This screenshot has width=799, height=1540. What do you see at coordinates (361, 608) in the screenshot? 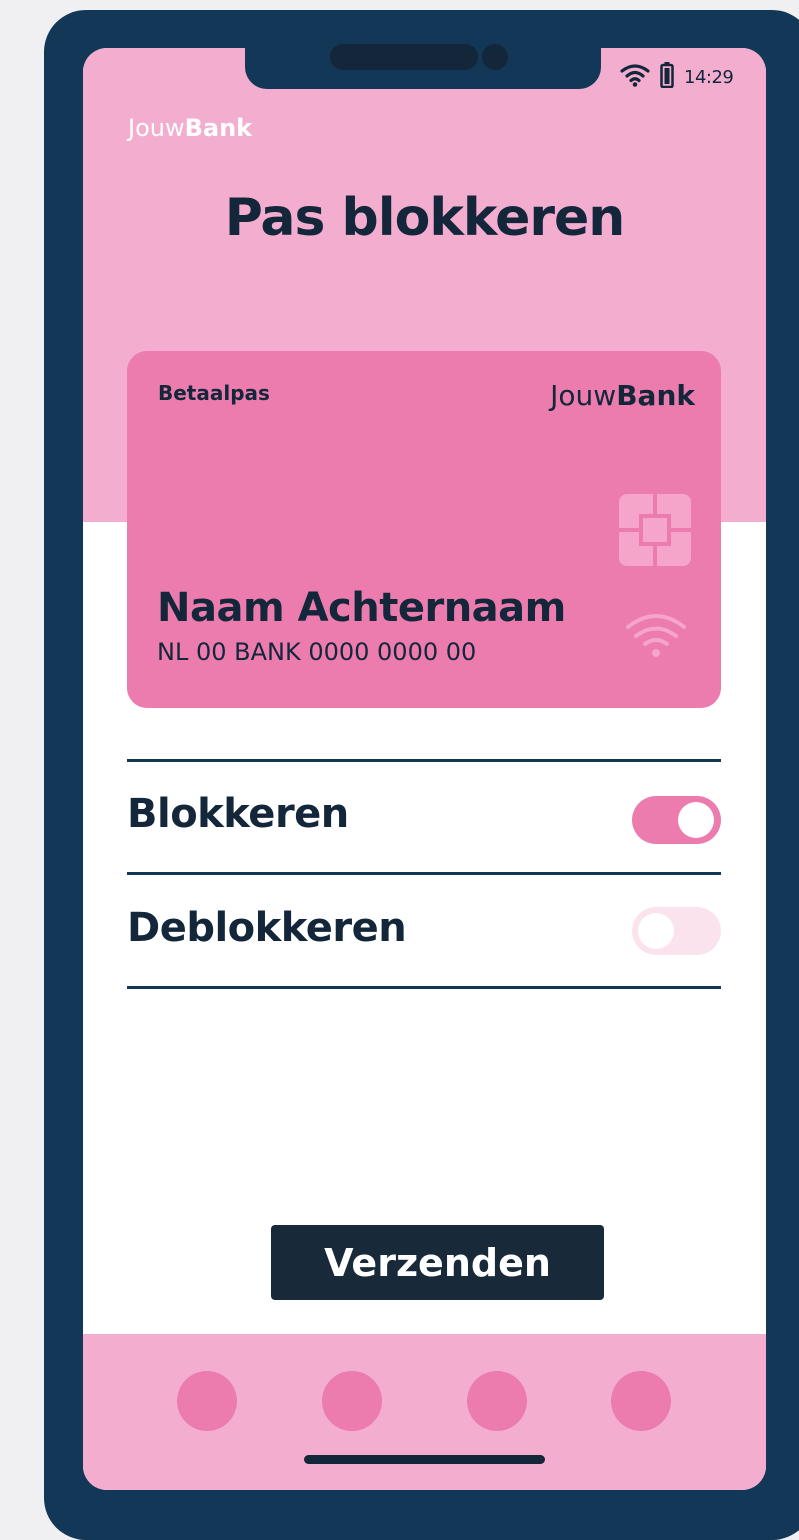
I see `card-holder-name: Naam Achternaam` at bounding box center [361, 608].